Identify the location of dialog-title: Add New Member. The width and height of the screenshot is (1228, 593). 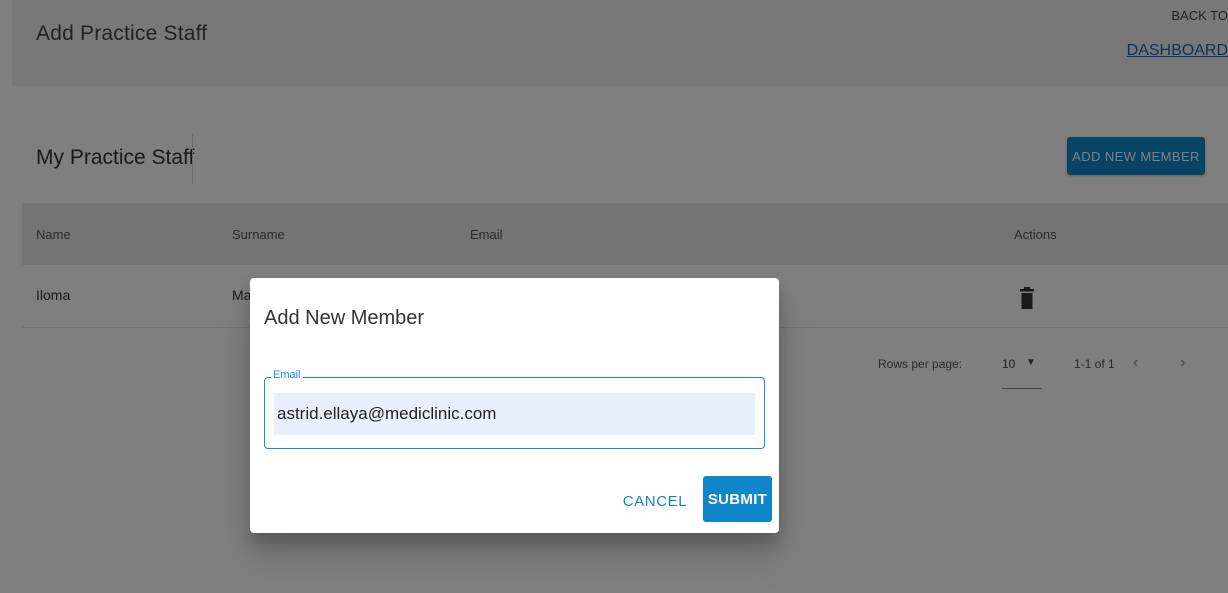
(344, 318).